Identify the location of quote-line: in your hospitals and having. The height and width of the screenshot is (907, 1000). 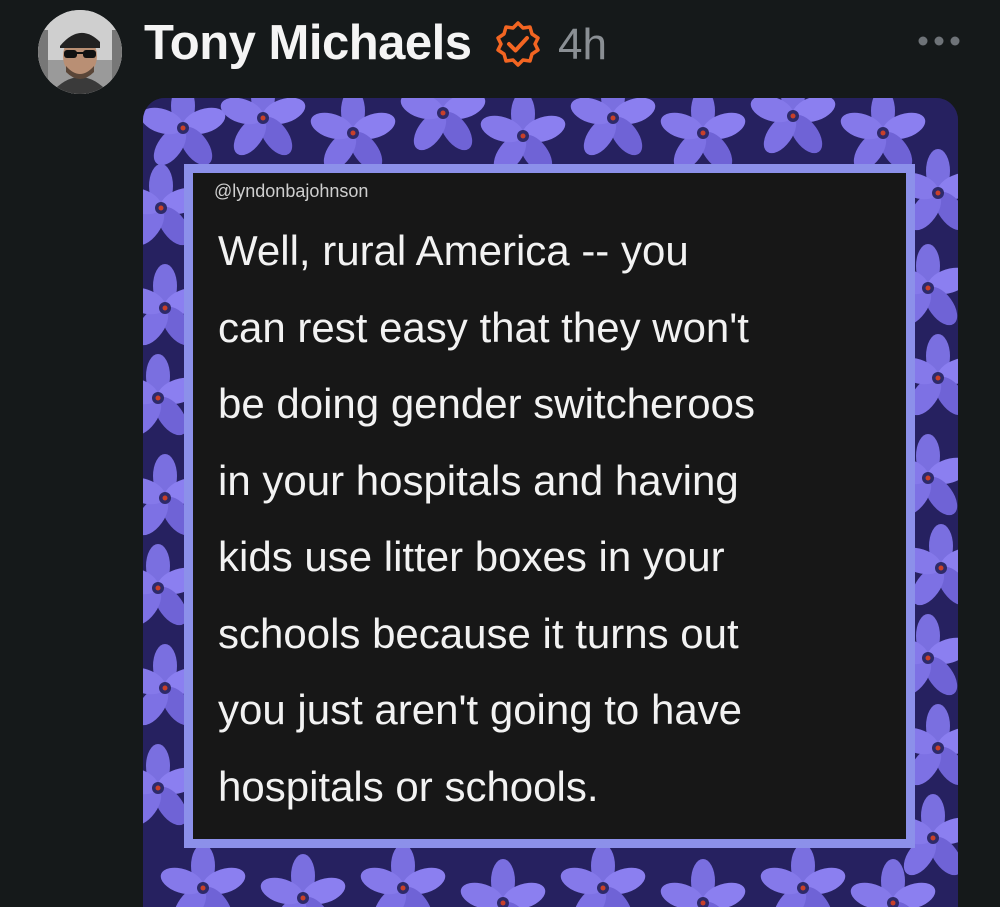
(478, 480).